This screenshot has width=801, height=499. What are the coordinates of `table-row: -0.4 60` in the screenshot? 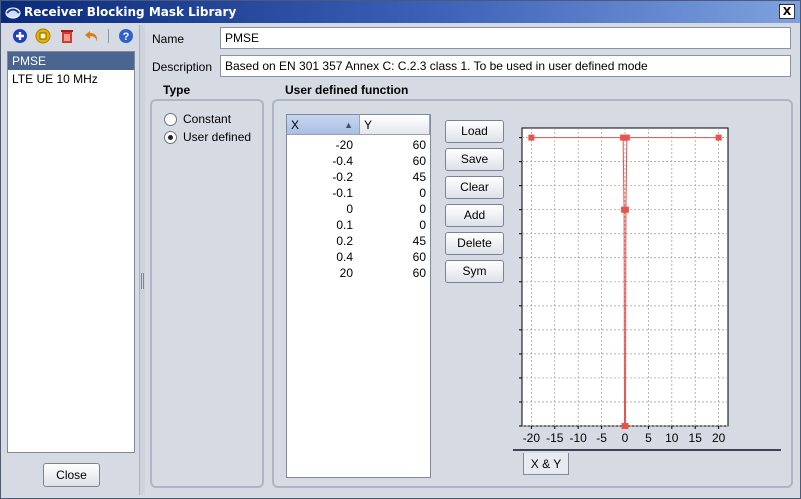 It's located at (358, 161).